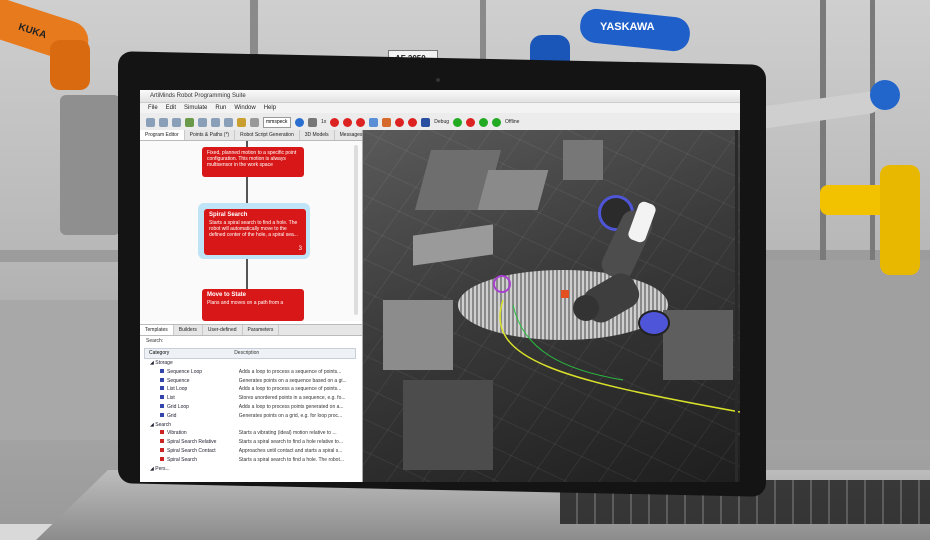 The height and width of the screenshot is (540, 930). Describe the element at coordinates (438, 80) in the screenshot. I see `webcam` at that location.